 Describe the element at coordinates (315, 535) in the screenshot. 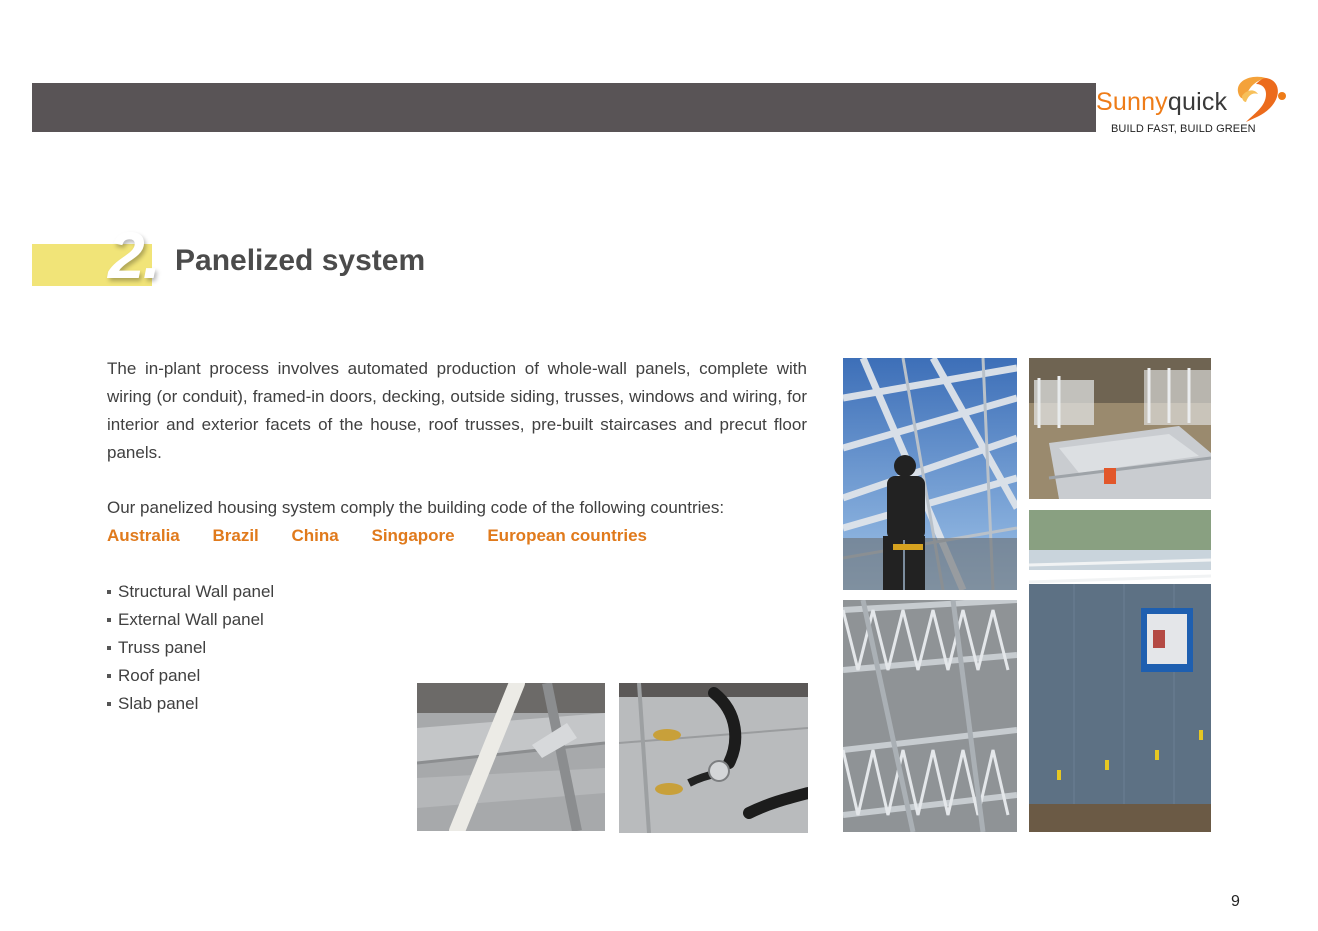

I see `country-item: China` at that location.